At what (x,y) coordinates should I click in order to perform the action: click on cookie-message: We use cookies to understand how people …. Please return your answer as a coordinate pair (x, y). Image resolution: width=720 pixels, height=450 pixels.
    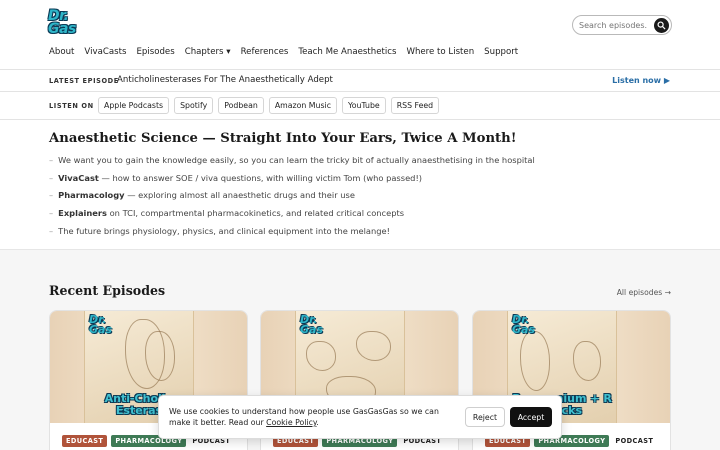
    Looking at the image, I should click on (314, 417).